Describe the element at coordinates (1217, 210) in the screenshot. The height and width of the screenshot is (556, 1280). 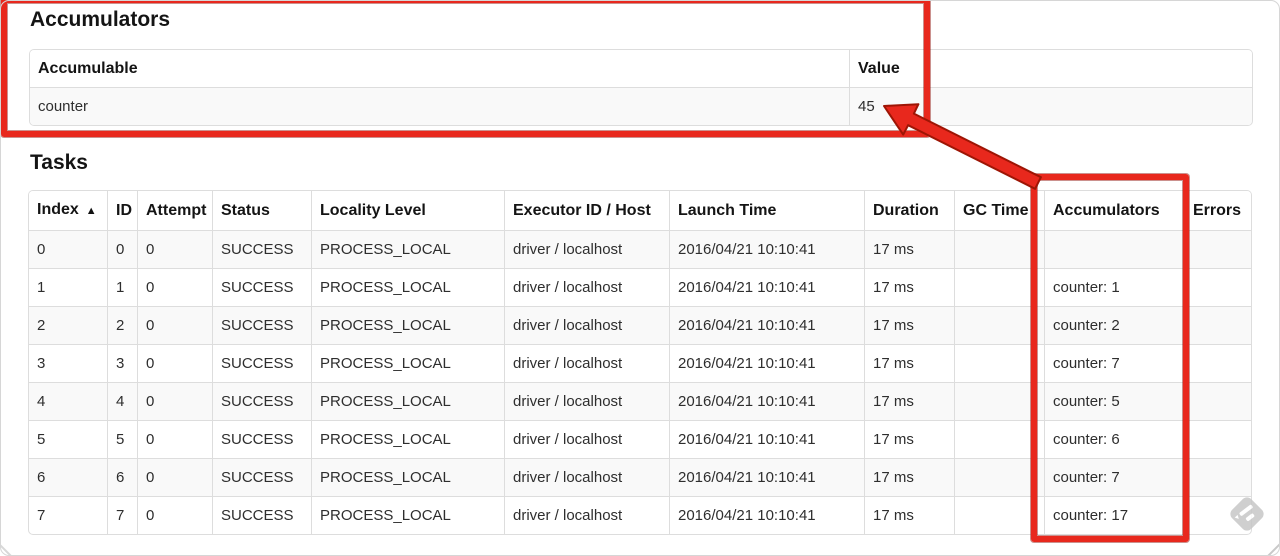
I see `col-header-errors: Errors` at that location.